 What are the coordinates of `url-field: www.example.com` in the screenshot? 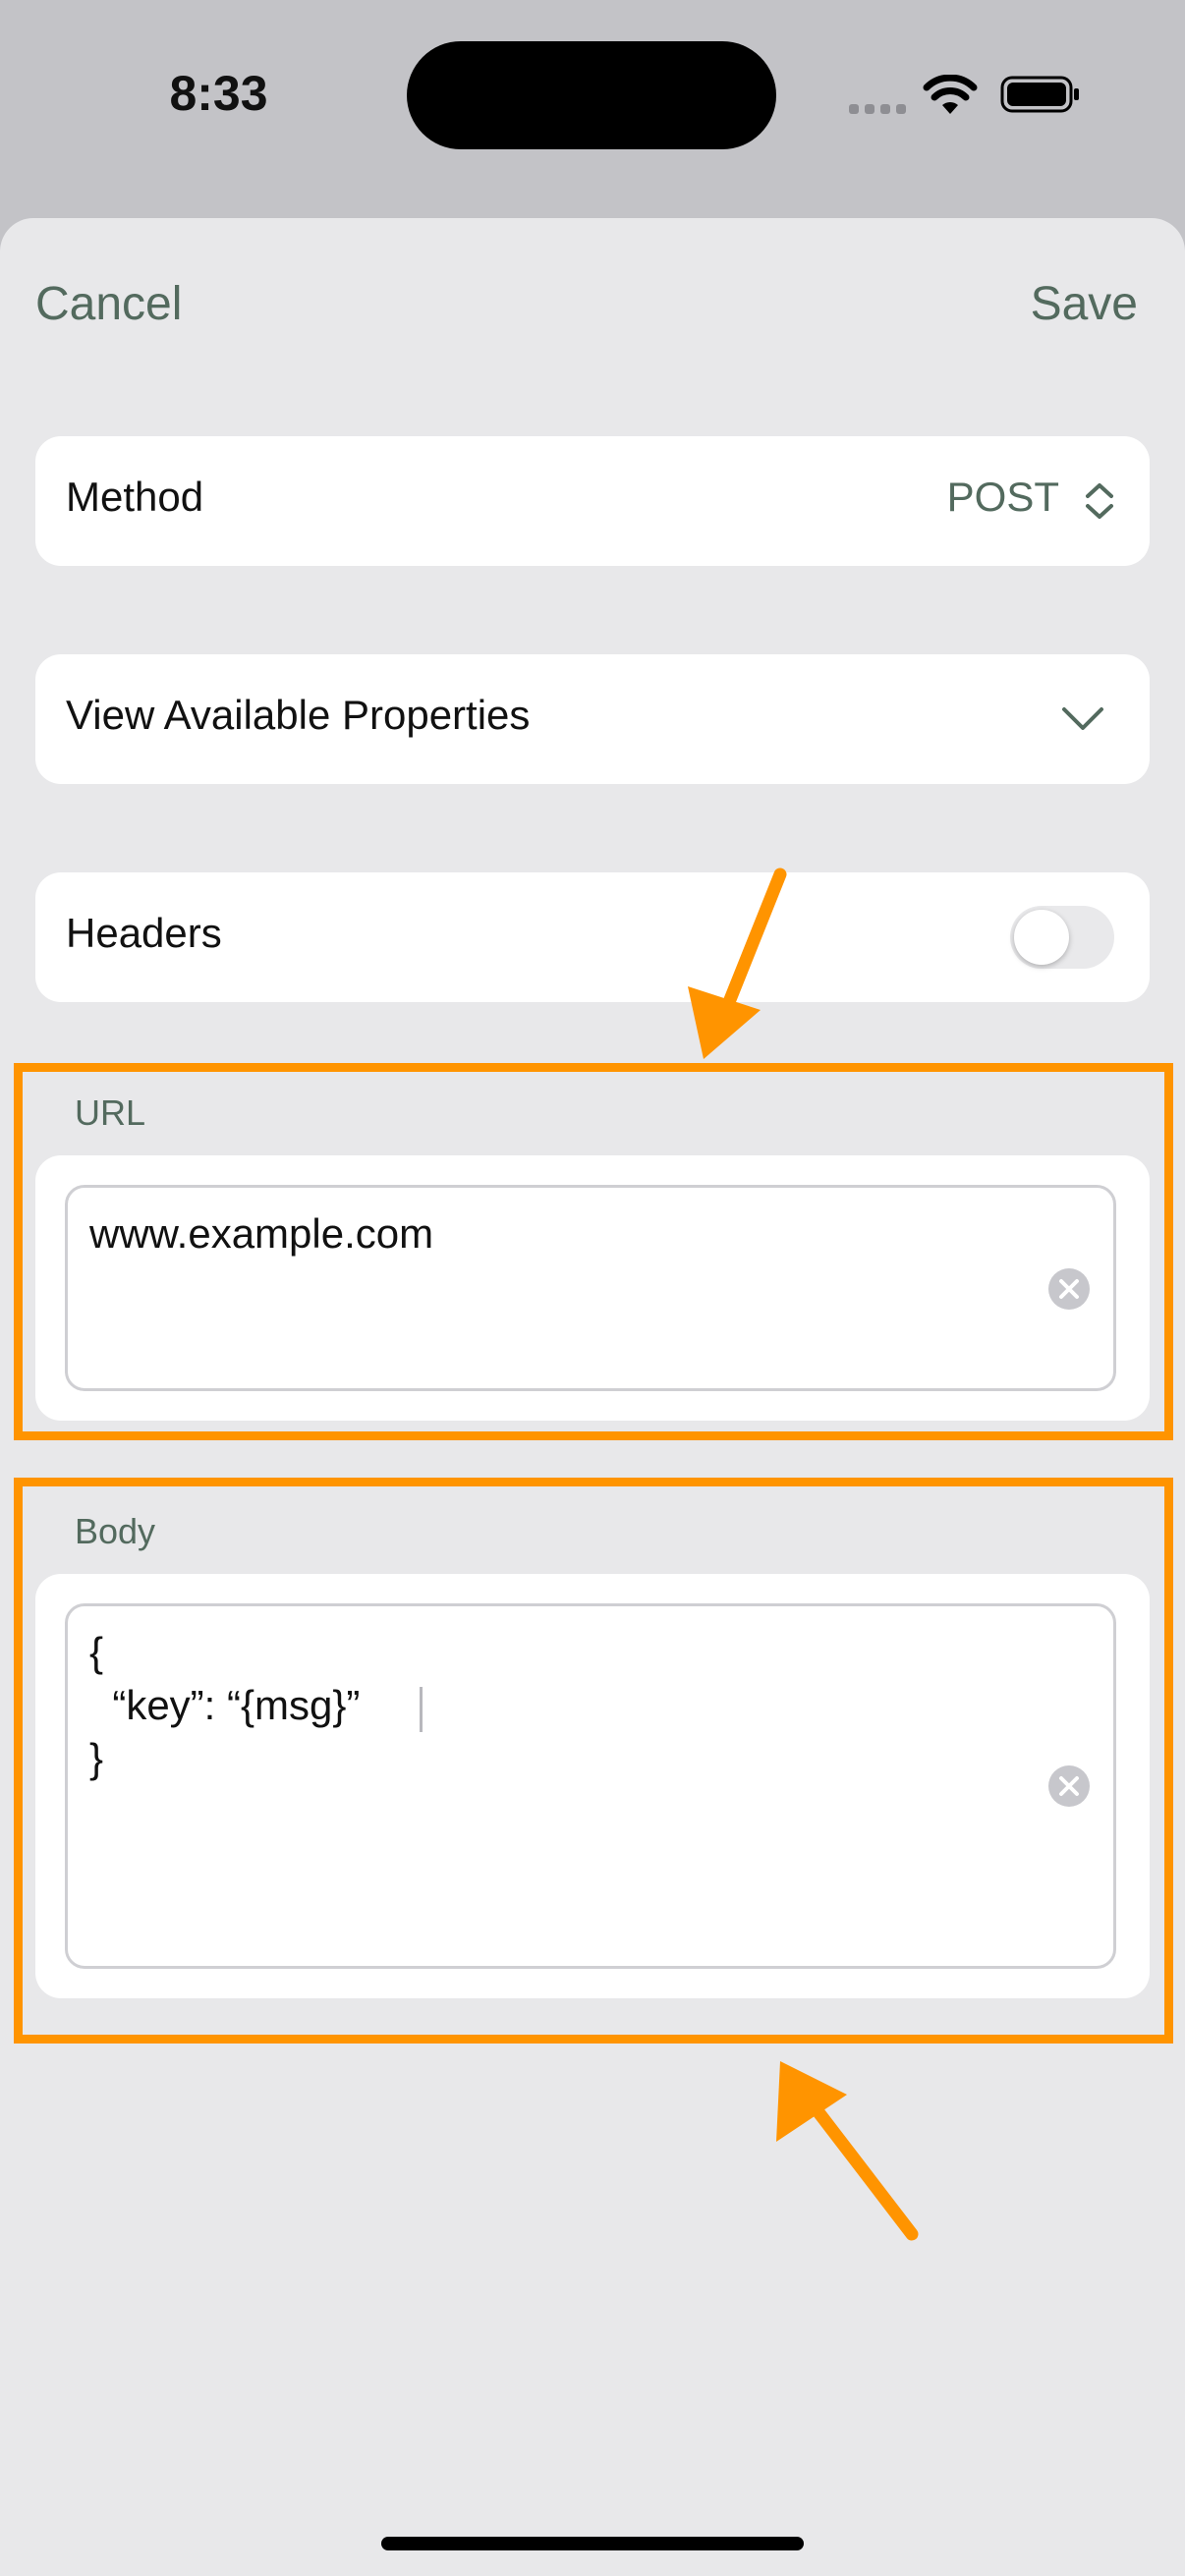 It's located at (591, 1288).